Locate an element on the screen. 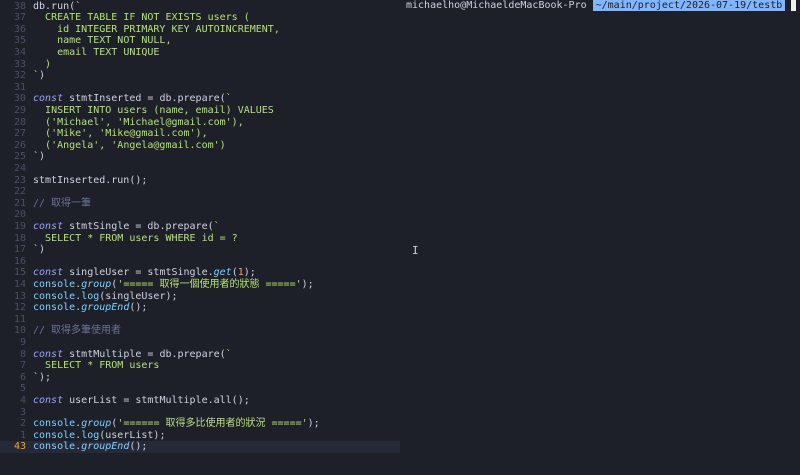  code-line: 20 is located at coordinates (200, 215).